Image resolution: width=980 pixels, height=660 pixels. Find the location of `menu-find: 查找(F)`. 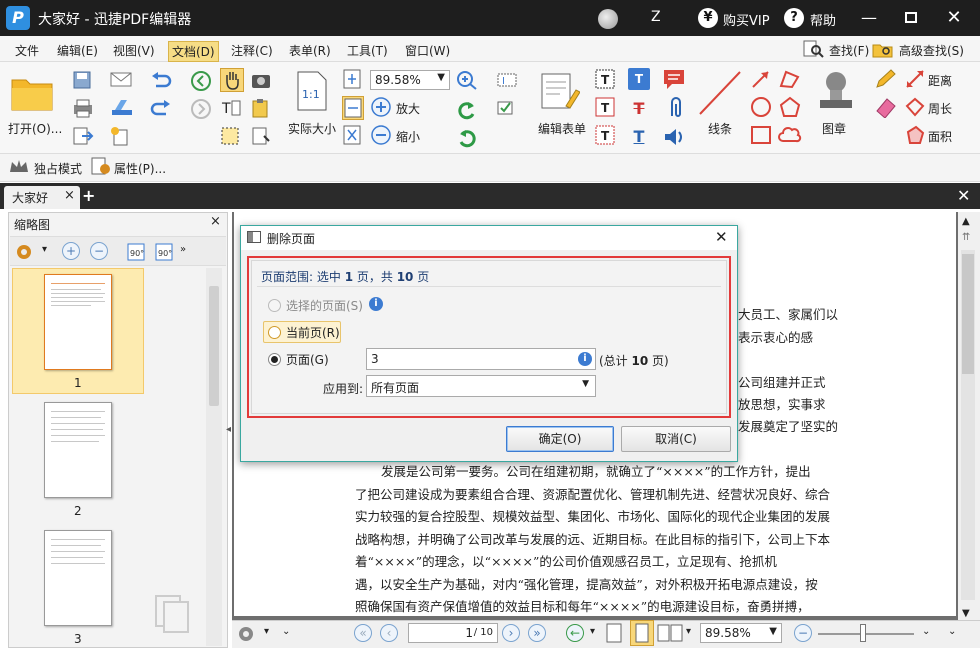

menu-find: 查找(F) is located at coordinates (849, 50).